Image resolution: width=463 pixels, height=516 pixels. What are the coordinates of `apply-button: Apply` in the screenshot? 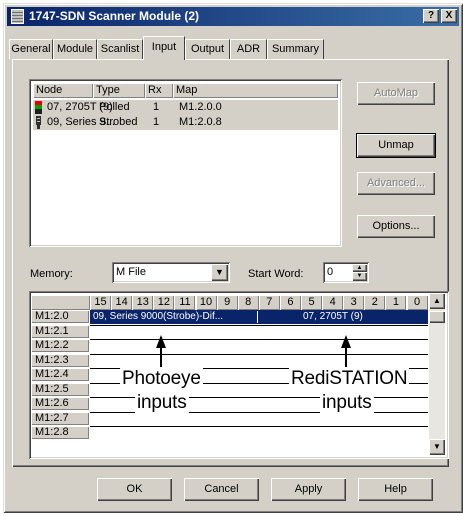 It's located at (308, 489).